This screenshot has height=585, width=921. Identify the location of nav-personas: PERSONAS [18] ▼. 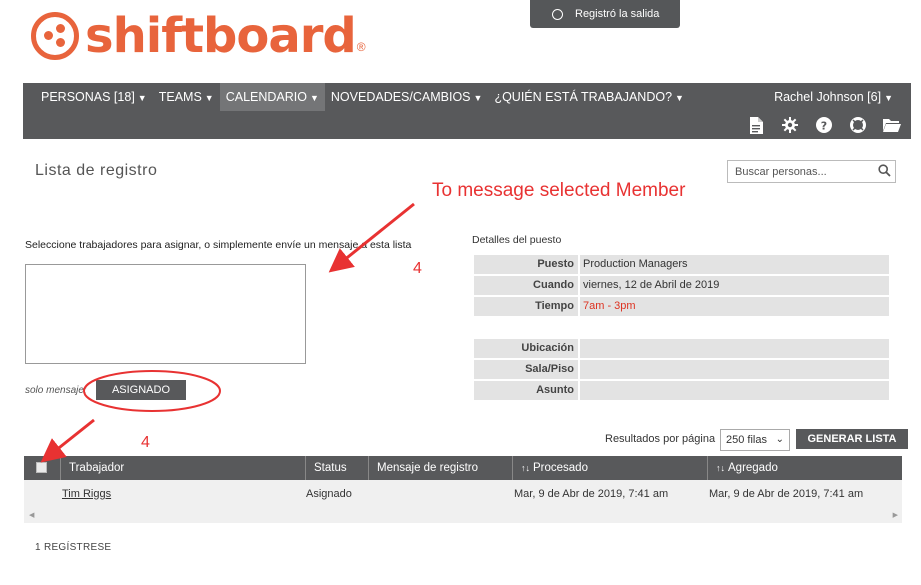
(94, 97).